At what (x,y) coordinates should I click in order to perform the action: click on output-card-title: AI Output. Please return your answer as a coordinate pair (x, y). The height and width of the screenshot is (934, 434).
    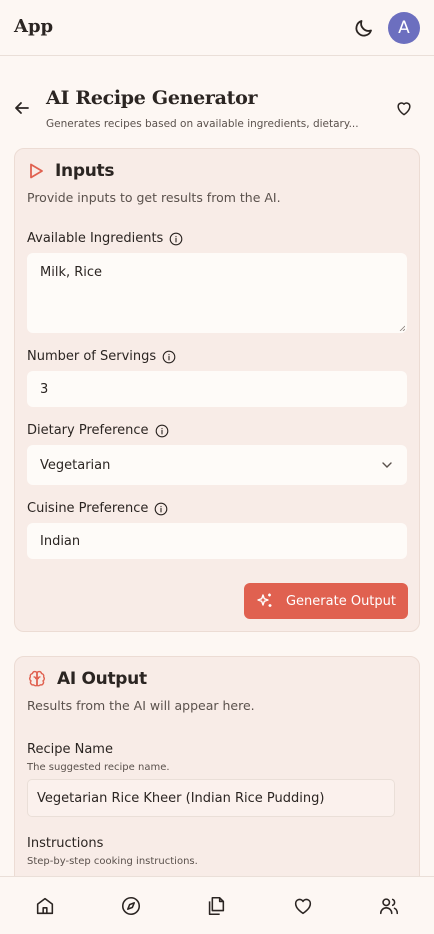
    Looking at the image, I should click on (102, 679).